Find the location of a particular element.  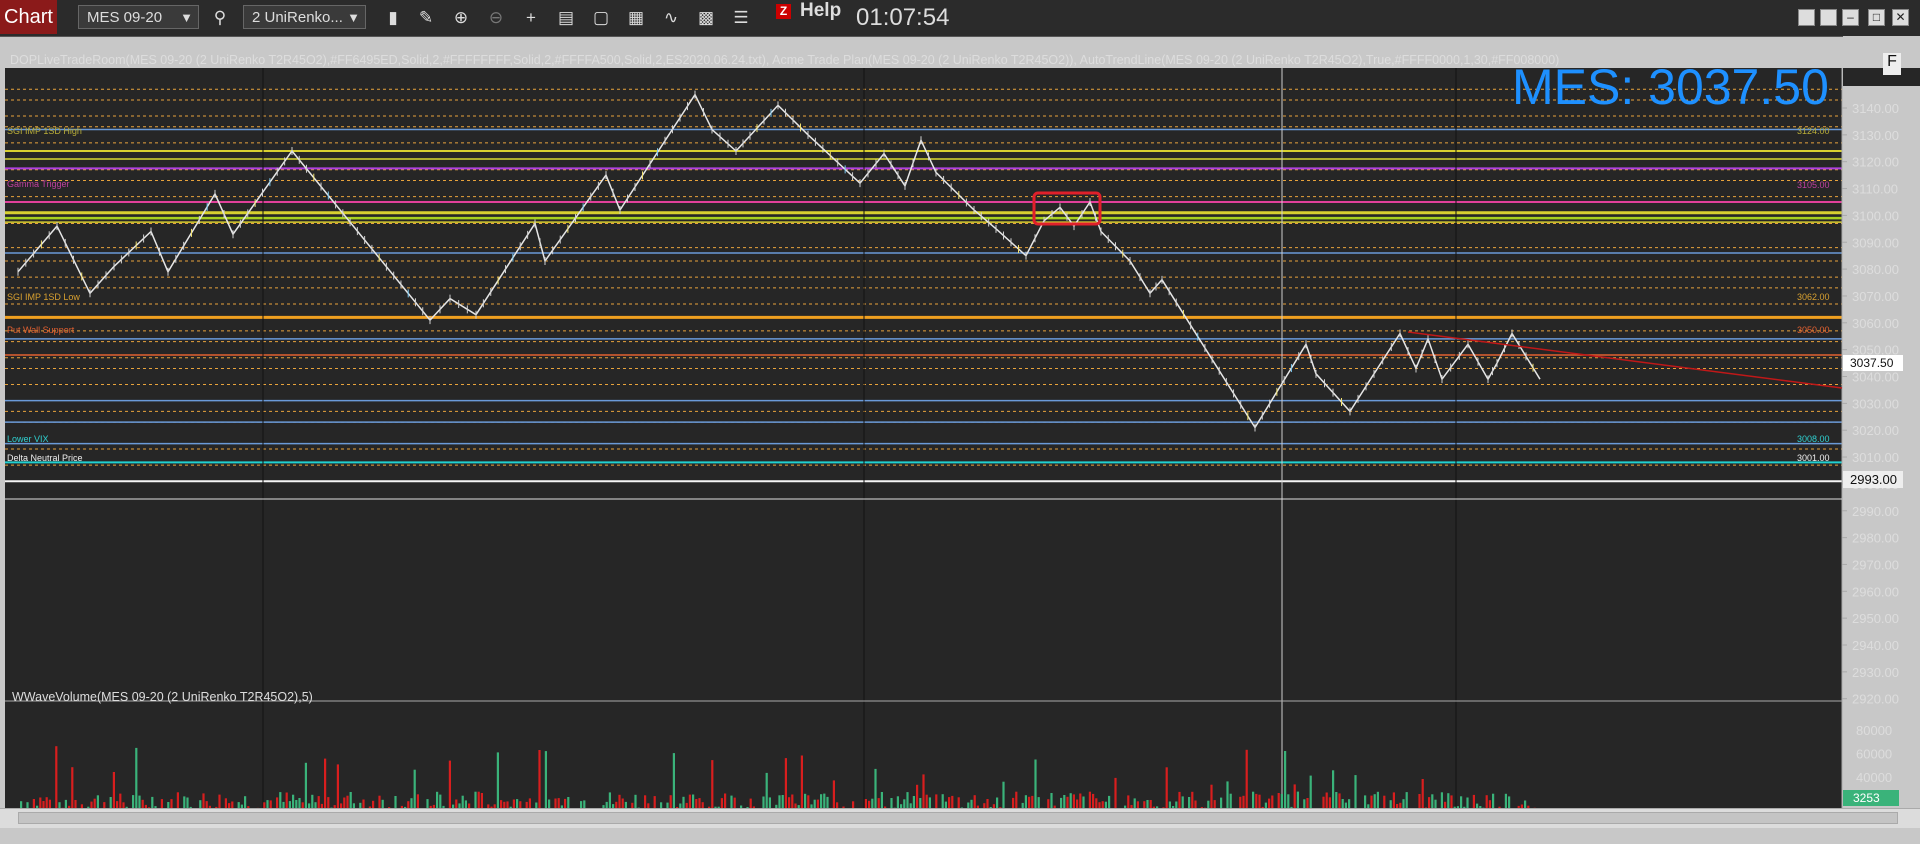

price-tick-label: 3060.00 is located at coordinates (1875, 323).